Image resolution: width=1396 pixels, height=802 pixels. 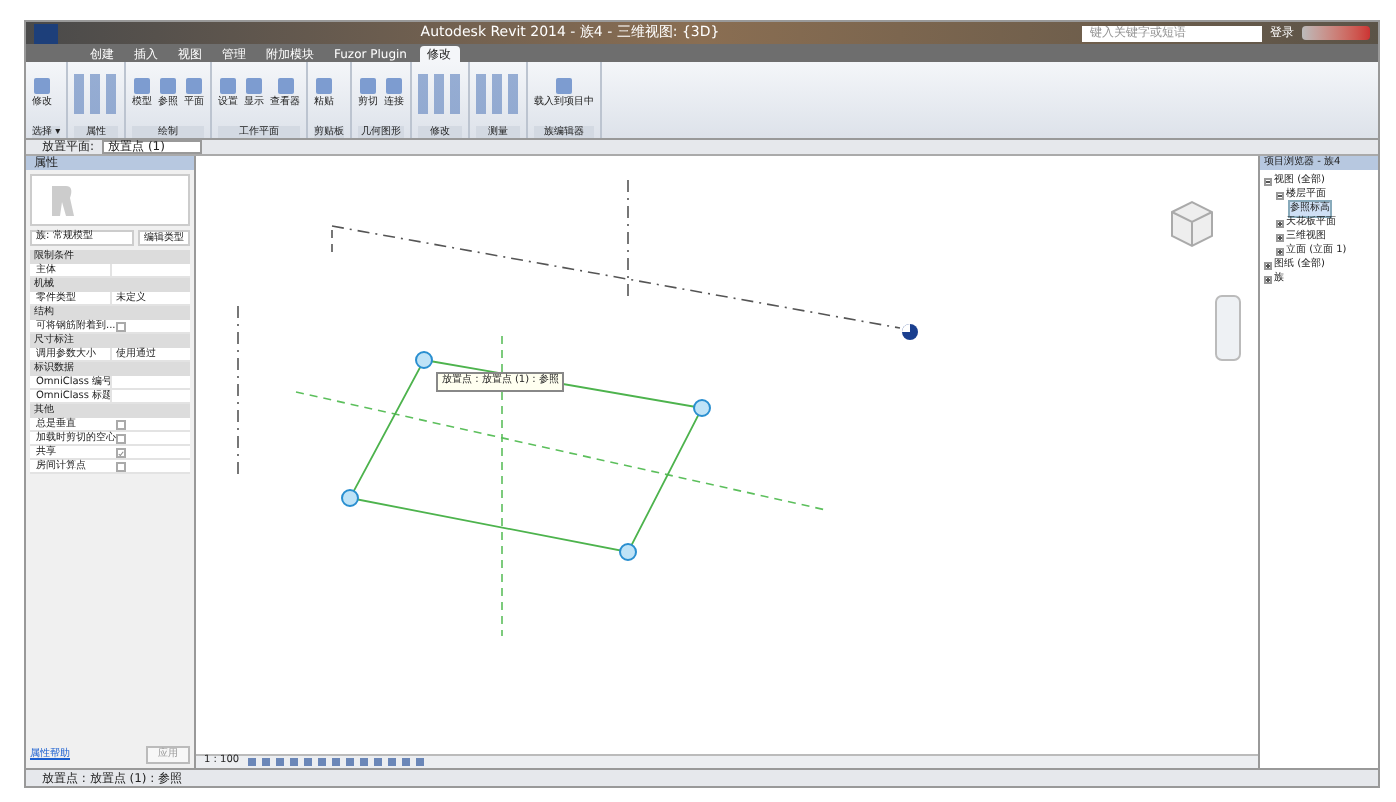 What do you see at coordinates (910, 332) in the screenshot?
I see `end-marker-icon` at bounding box center [910, 332].